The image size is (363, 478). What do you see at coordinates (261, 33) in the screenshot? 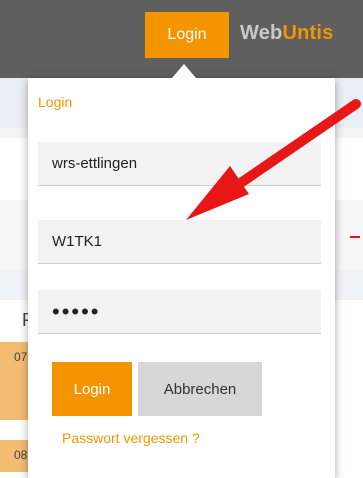
I see `brand-part-web: Web` at bounding box center [261, 33].